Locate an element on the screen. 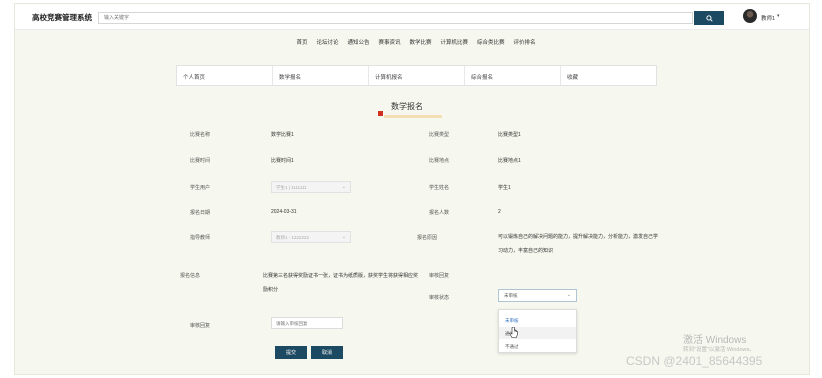 The image size is (822, 378). top-bar: 高校竞赛管理系统 教师1 ▾ is located at coordinates (412, 17).